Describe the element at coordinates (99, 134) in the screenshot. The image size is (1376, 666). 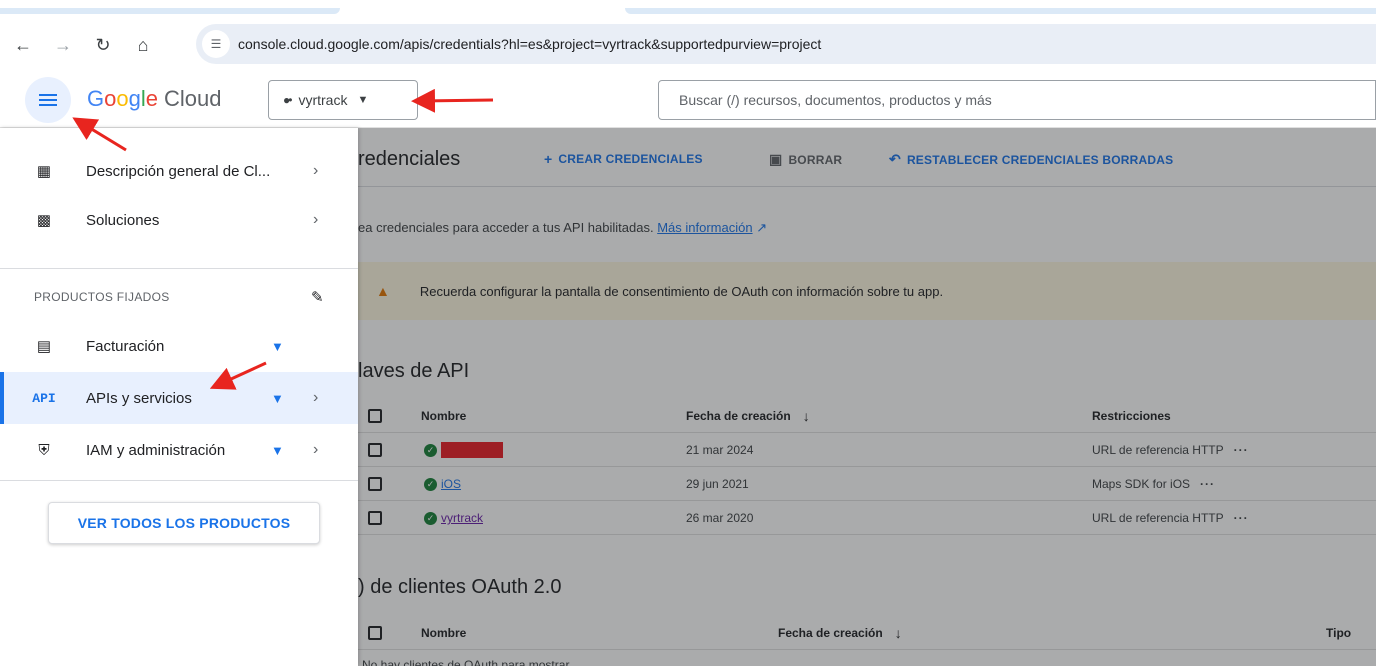
I see `arrow-to-menu-button` at that location.